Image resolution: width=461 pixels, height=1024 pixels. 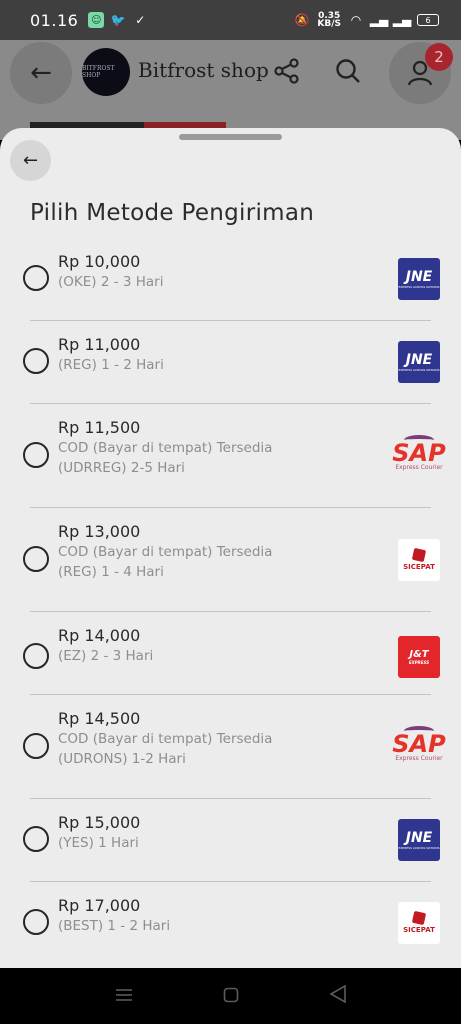 I want to click on jnt-logo-text: J&T, so click(x=419, y=654).